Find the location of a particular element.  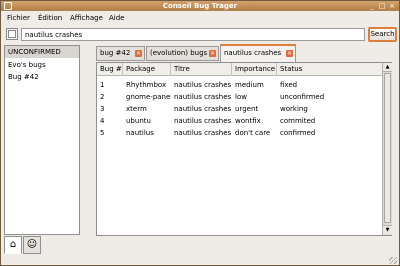

cell-importance: don't care is located at coordinates (253, 133).